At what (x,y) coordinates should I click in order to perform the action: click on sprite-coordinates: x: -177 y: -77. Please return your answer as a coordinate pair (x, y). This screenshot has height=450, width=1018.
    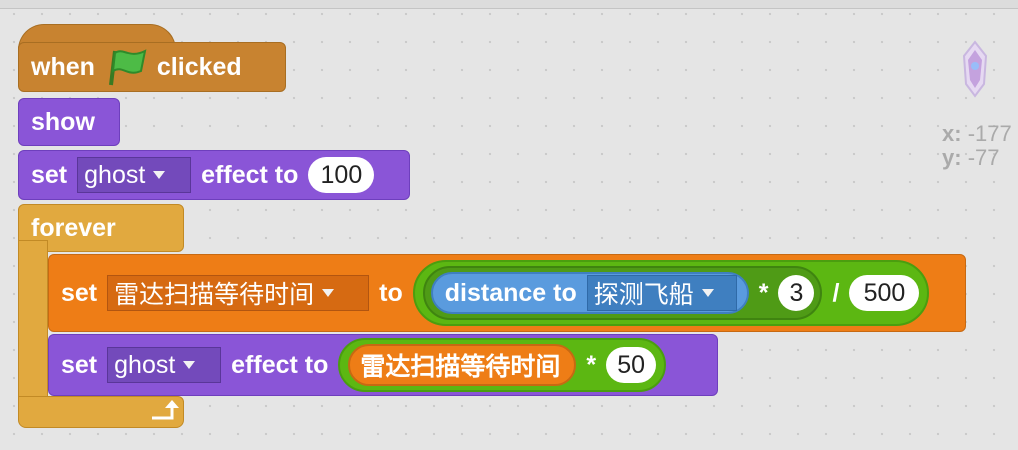
    Looking at the image, I should click on (977, 146).